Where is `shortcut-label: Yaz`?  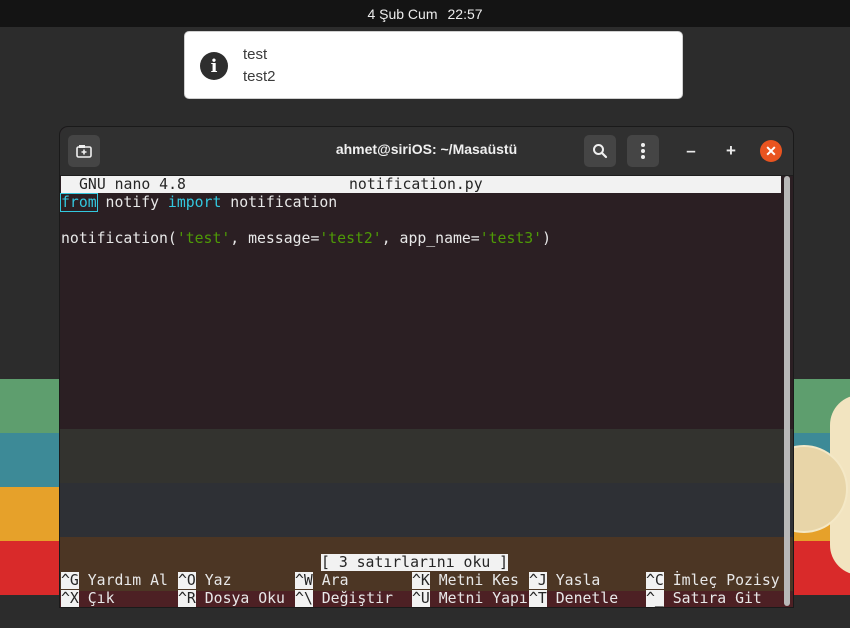
shortcut-label: Yaz is located at coordinates (218, 580).